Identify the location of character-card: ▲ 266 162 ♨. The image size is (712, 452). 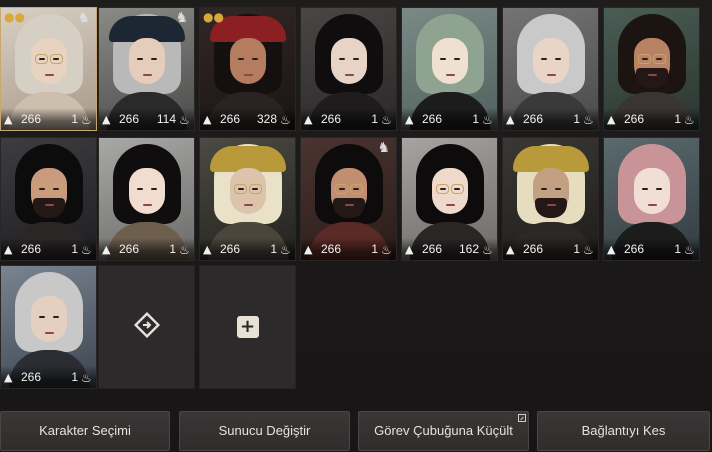
(449, 199).